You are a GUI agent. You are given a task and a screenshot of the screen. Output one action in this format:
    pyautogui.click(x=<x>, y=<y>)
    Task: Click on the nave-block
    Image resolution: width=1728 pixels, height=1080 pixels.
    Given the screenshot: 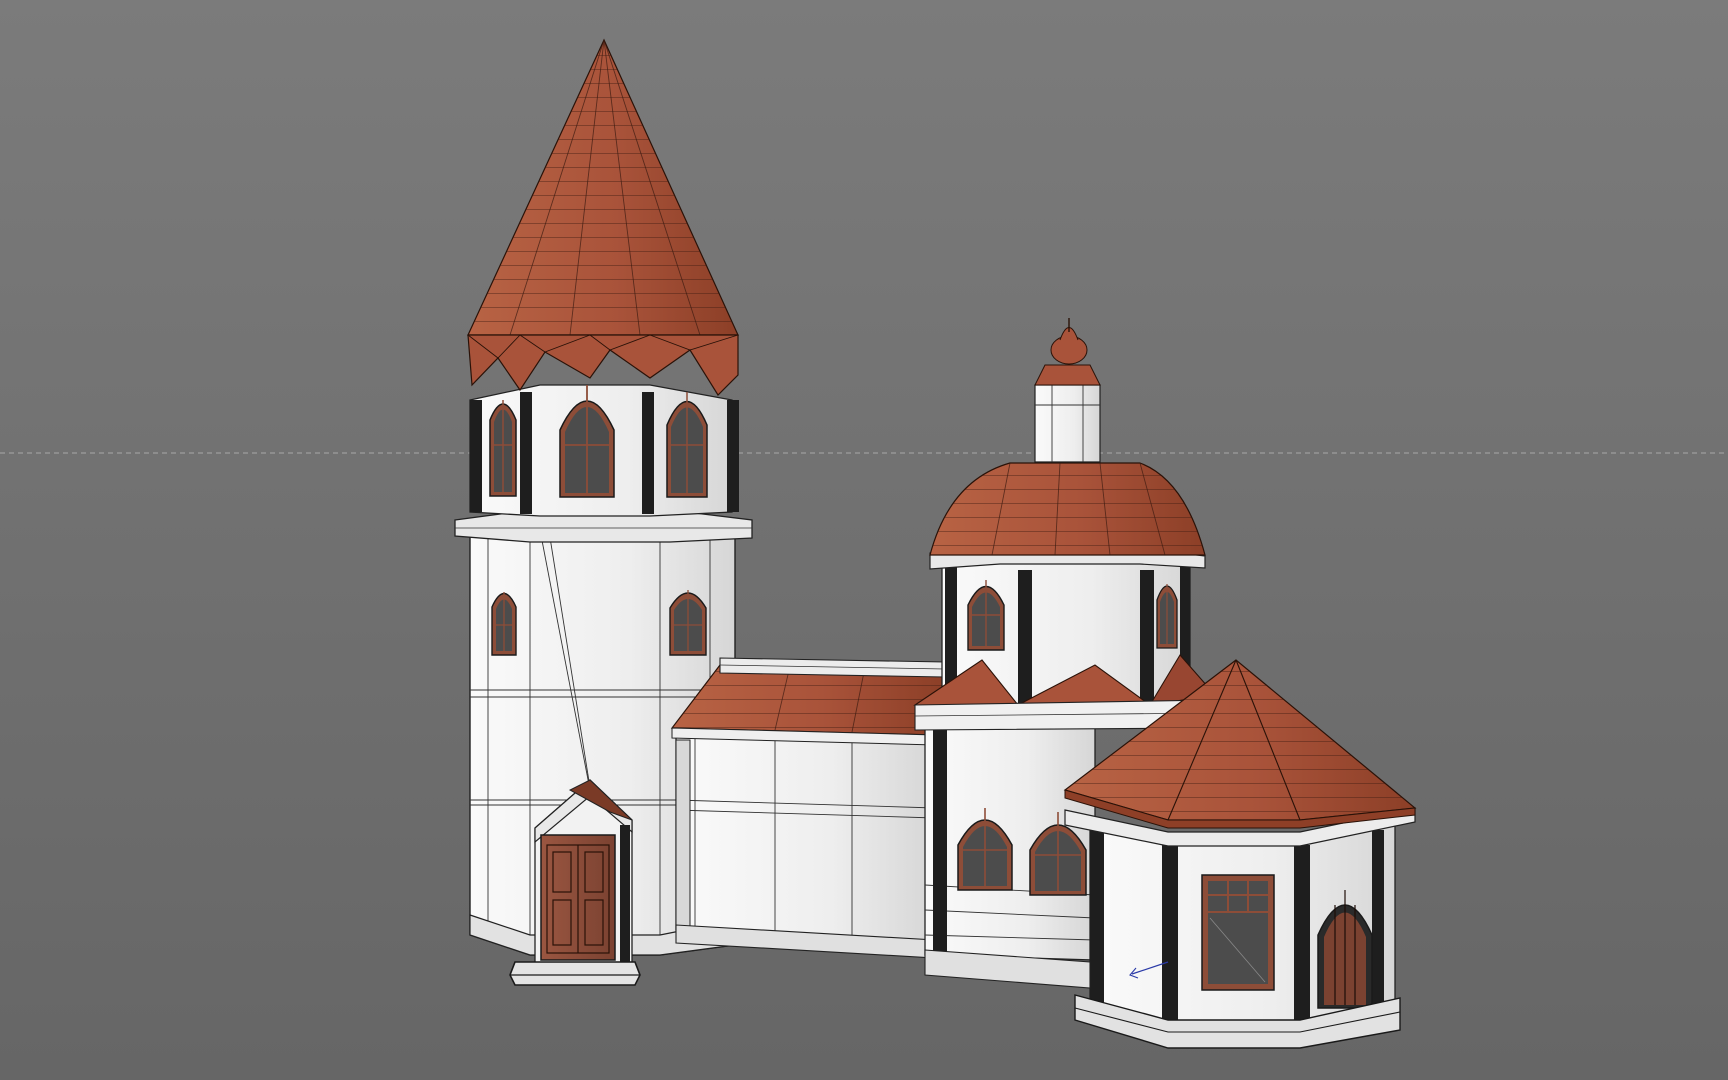 What is the action you would take?
    pyautogui.click(x=808, y=808)
    